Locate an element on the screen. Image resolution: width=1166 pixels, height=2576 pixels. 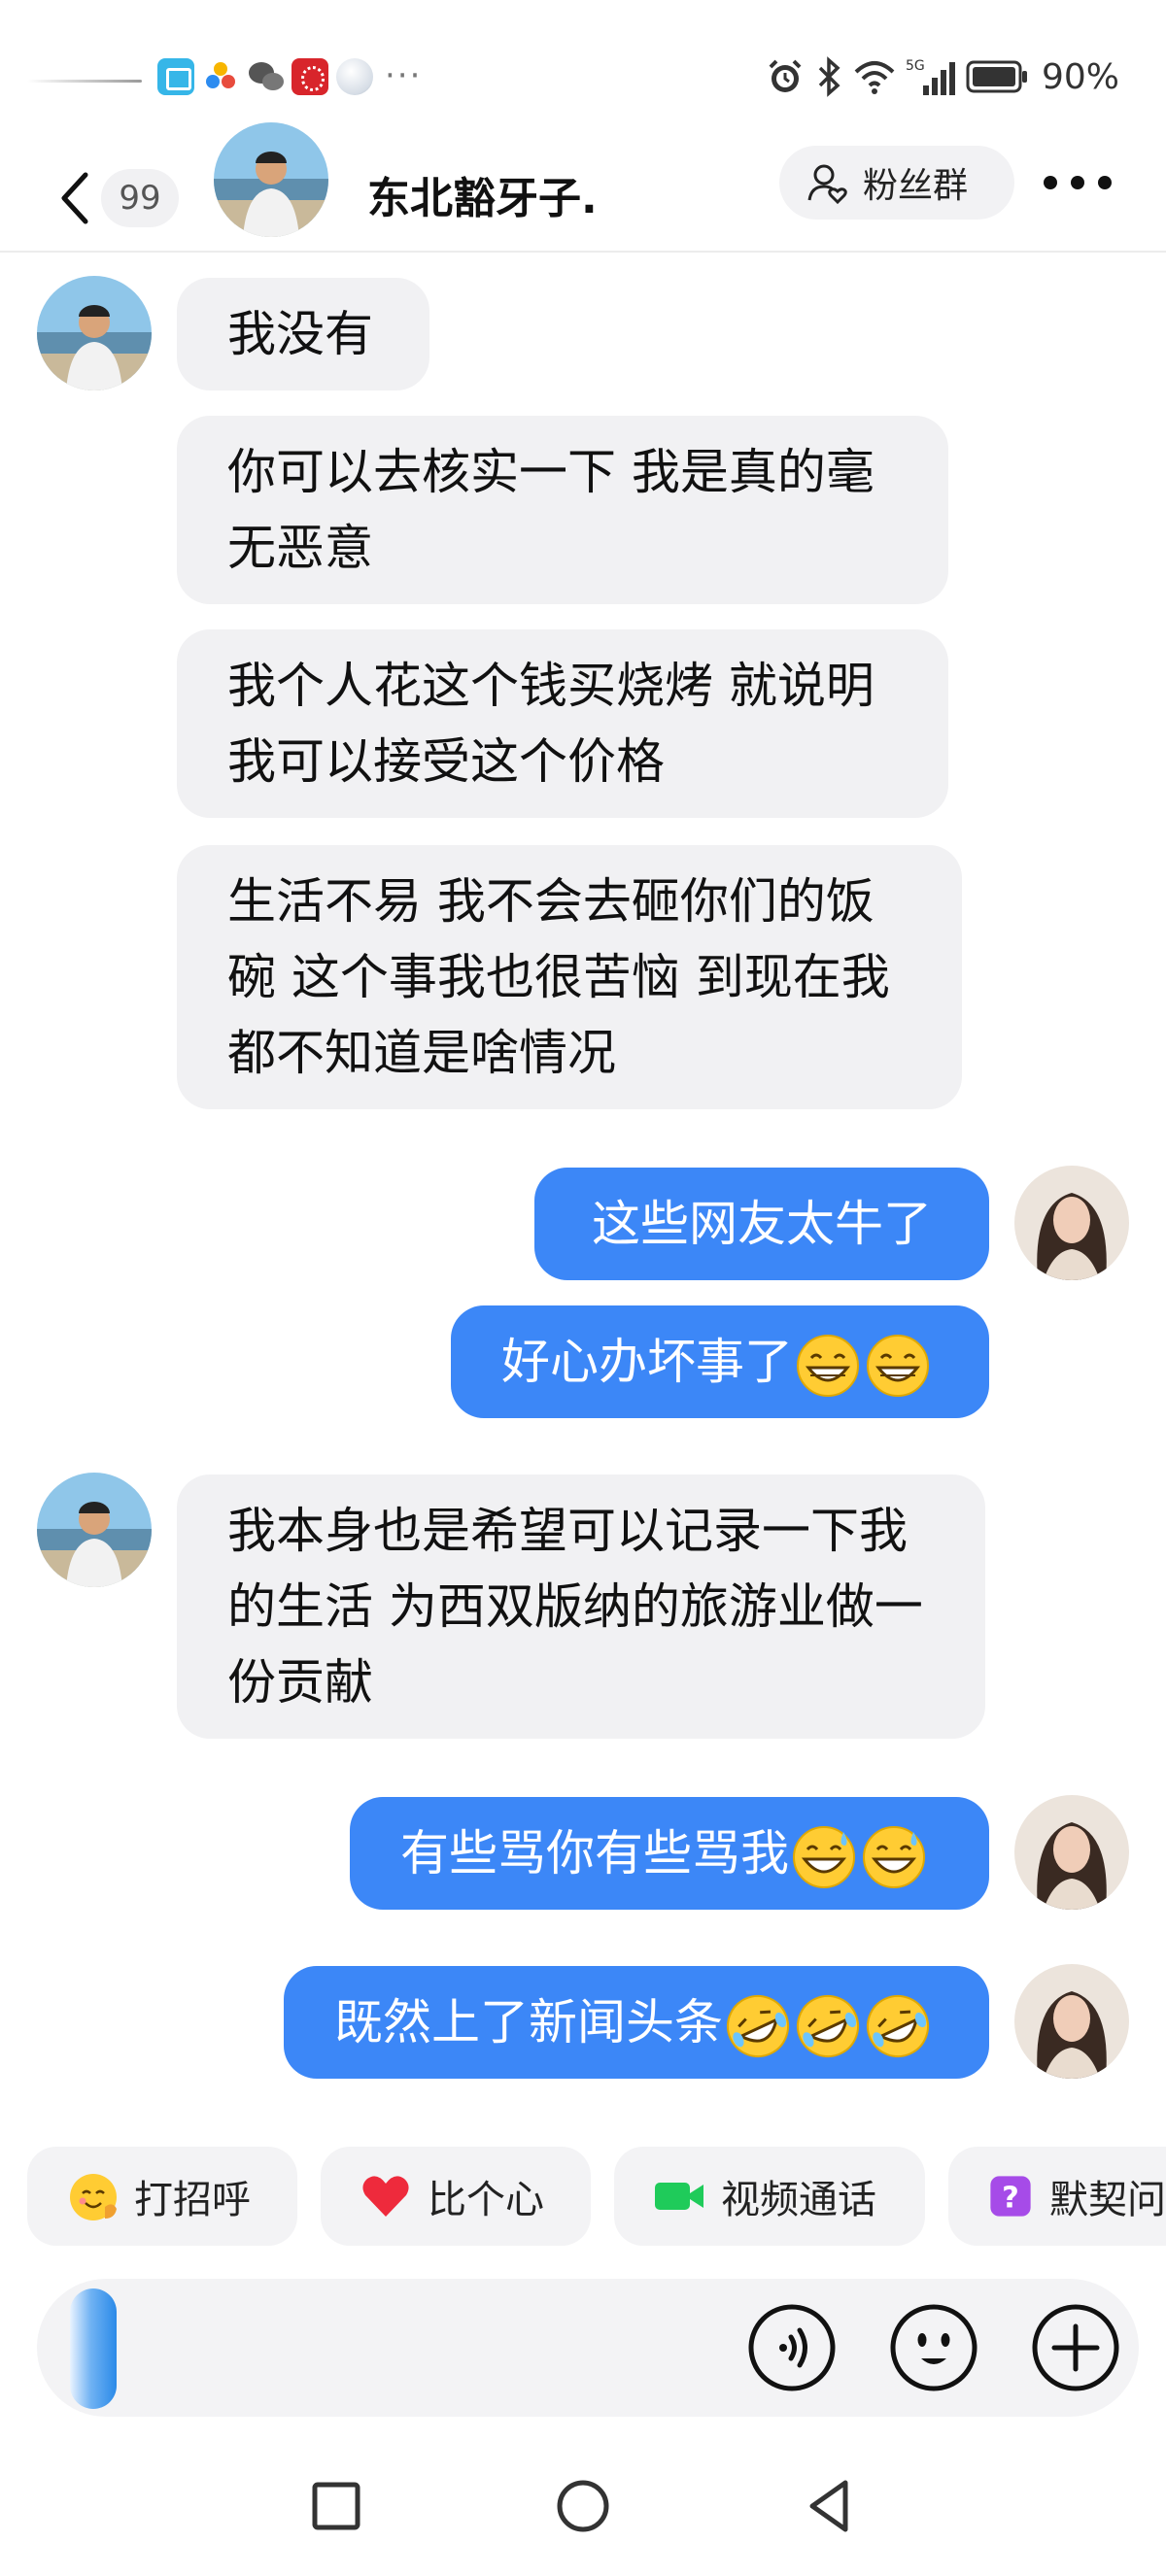
quick-action-video-call: 视频通话 is located at coordinates (769, 2196).